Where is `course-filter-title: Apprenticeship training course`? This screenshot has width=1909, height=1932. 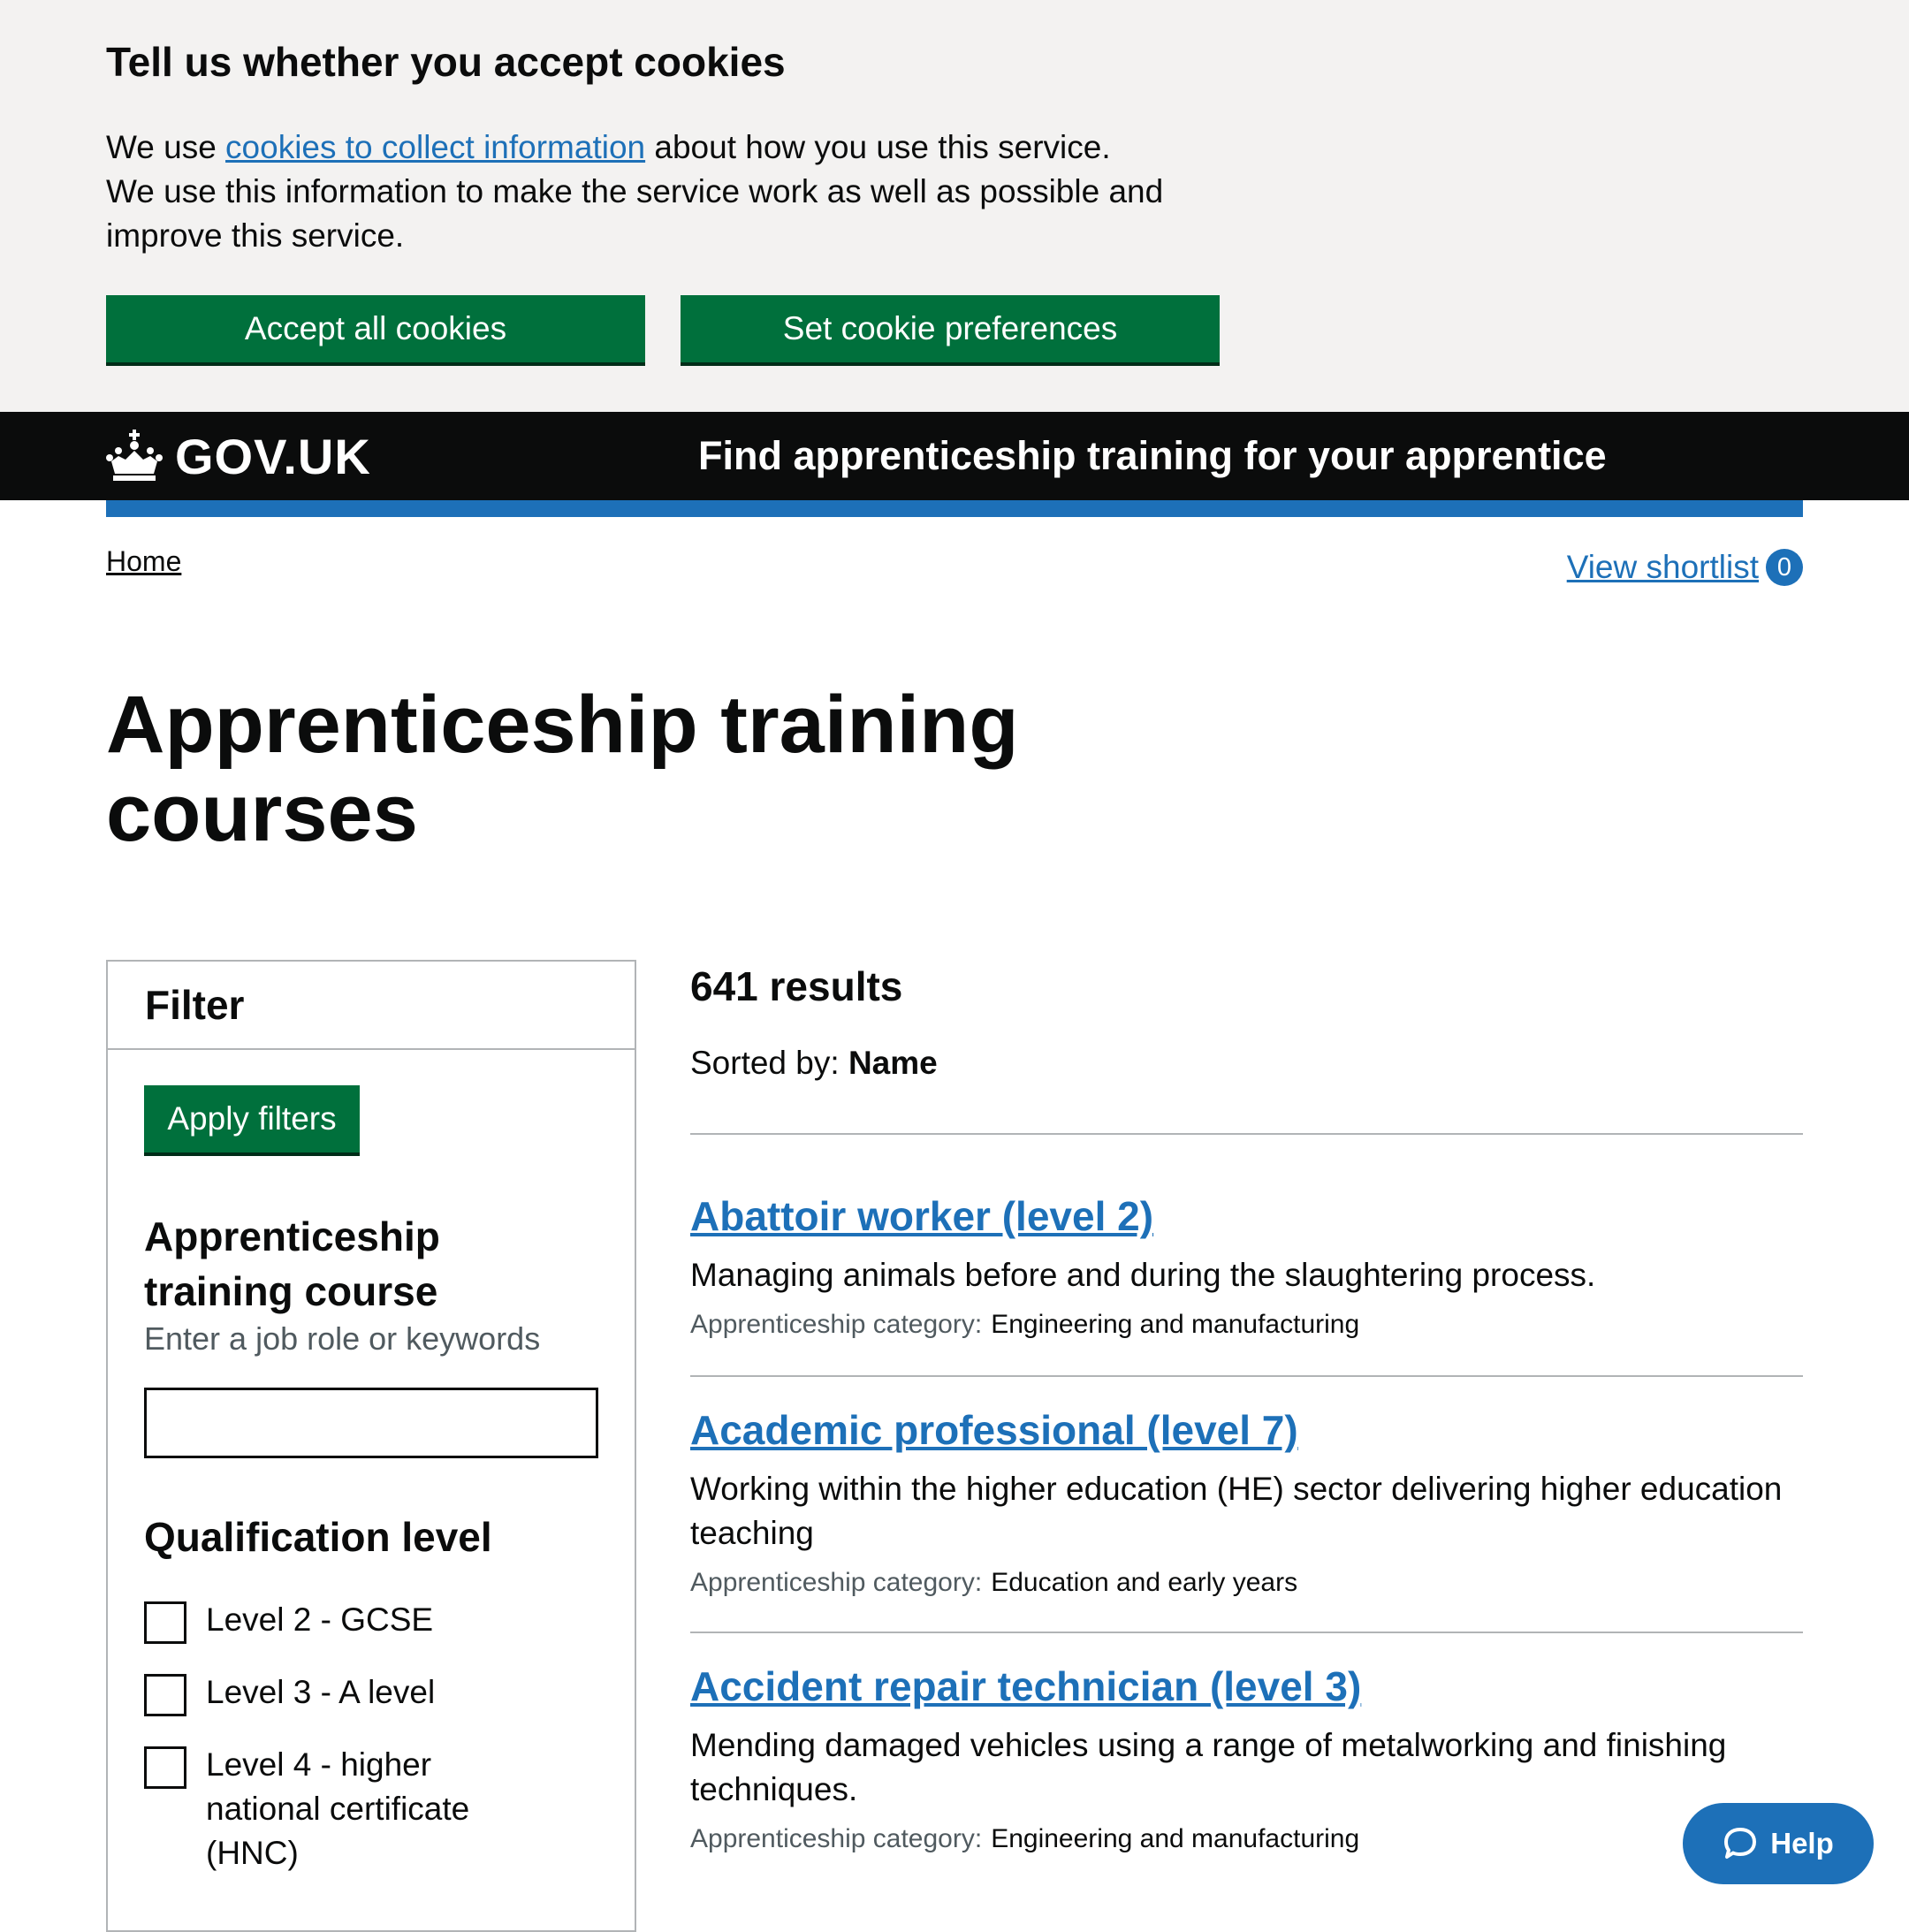
course-filter-title: Apprenticeship training course is located at coordinates (292, 1263).